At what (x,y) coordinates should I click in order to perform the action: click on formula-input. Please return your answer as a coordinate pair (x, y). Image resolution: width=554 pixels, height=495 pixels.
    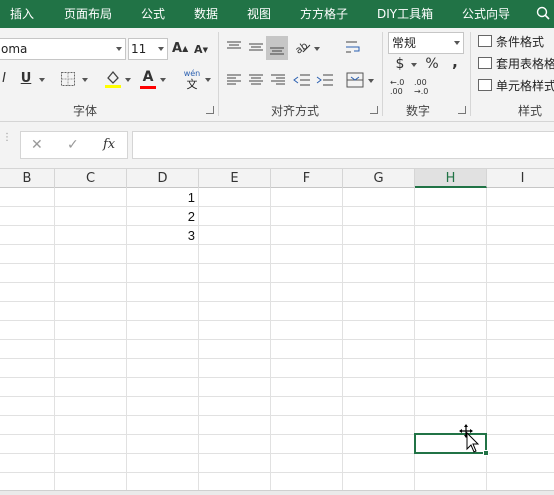
    Looking at the image, I should click on (343, 145).